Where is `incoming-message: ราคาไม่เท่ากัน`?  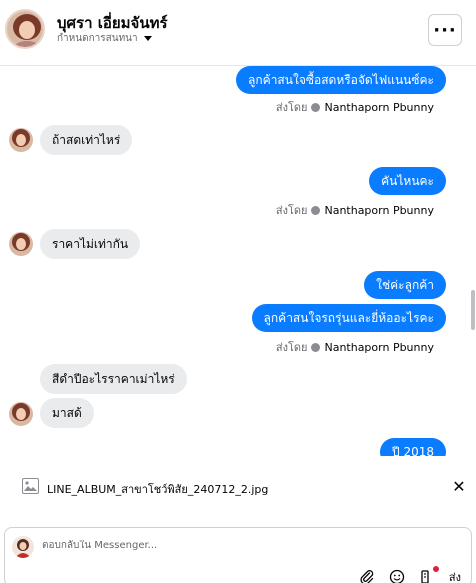 incoming-message: ราคาไม่เท่ากัน is located at coordinates (90, 244).